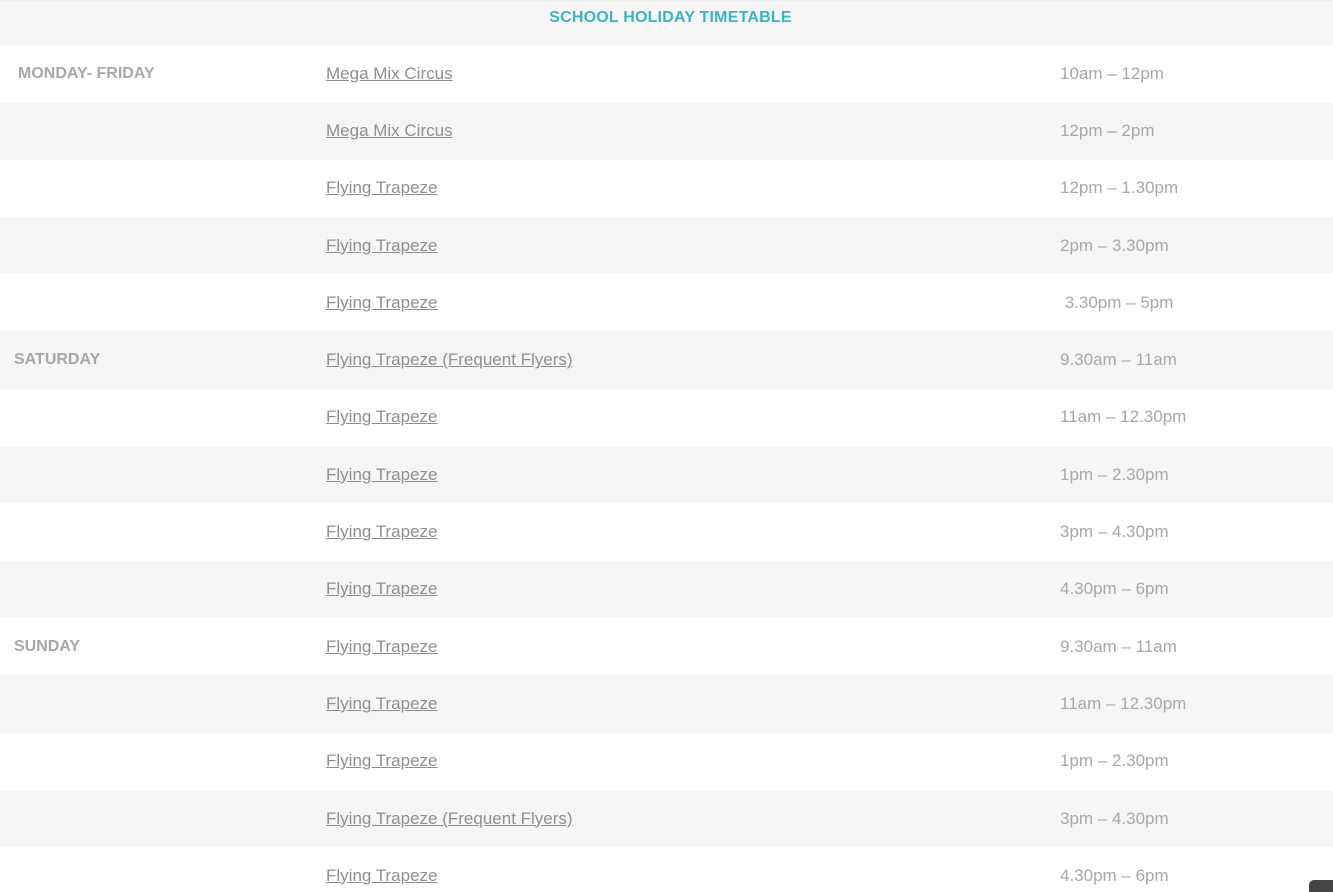 The image size is (1333, 892). What do you see at coordinates (666, 188) in the screenshot?
I see `table-row: Flying Trapeze 12pm – 1.30pm` at bounding box center [666, 188].